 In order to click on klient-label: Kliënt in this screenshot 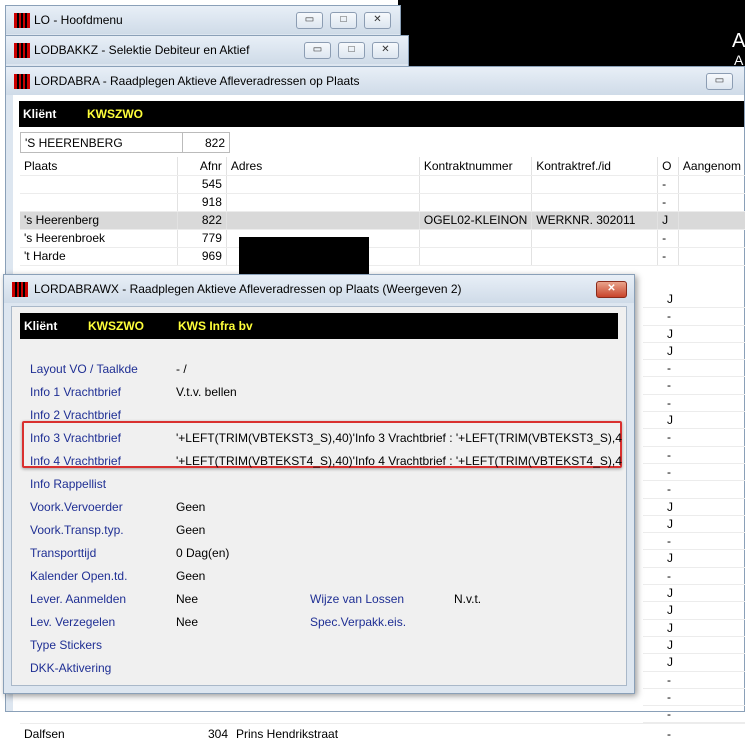, I will do `click(41, 326)`.